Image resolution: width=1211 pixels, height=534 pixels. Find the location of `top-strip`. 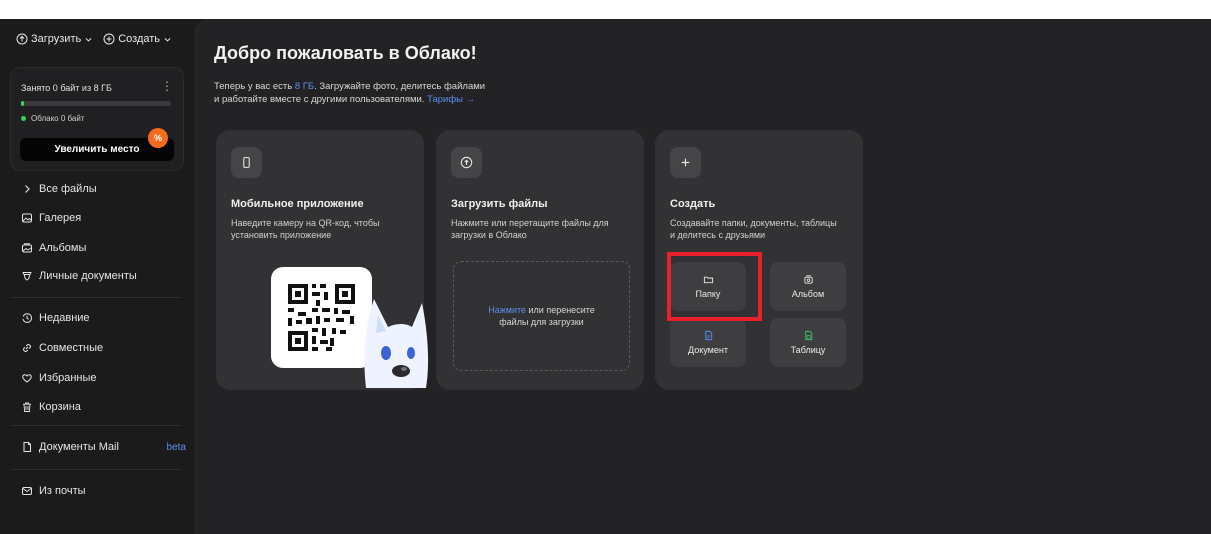

top-strip is located at coordinates (605, 9).